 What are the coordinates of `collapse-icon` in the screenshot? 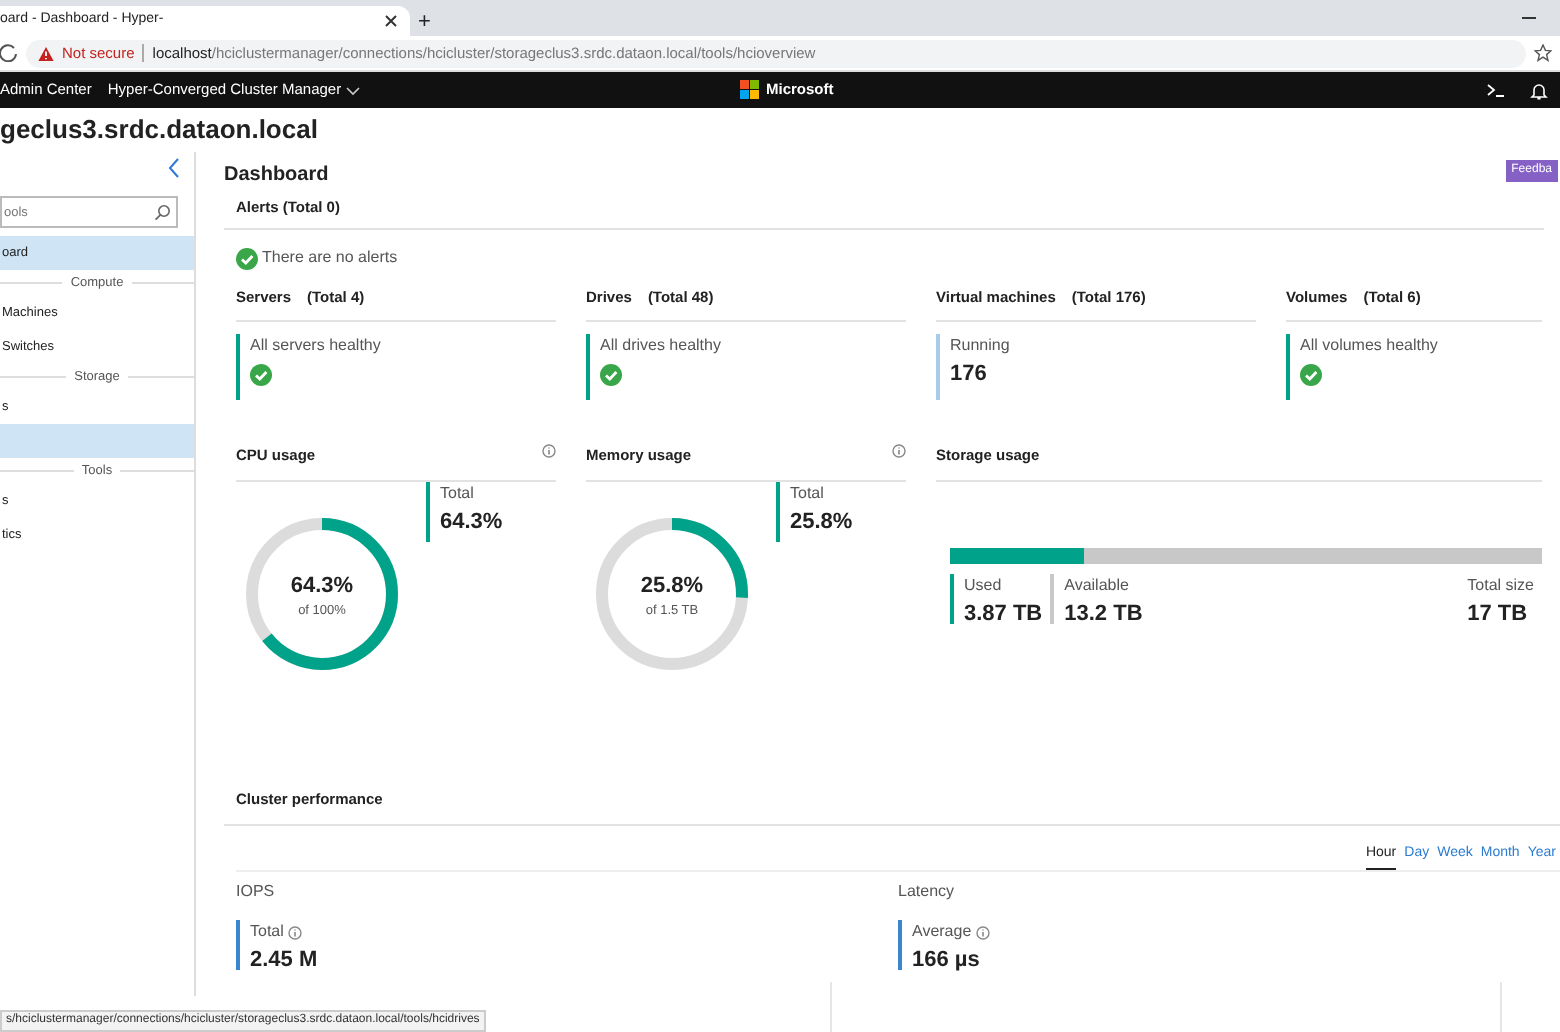 It's located at (174, 168).